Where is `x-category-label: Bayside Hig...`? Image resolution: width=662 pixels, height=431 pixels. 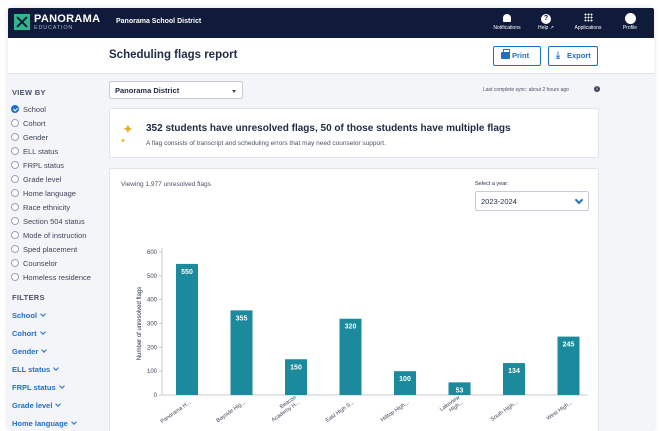
x-category-label: Bayside Hig... is located at coordinates (231, 411).